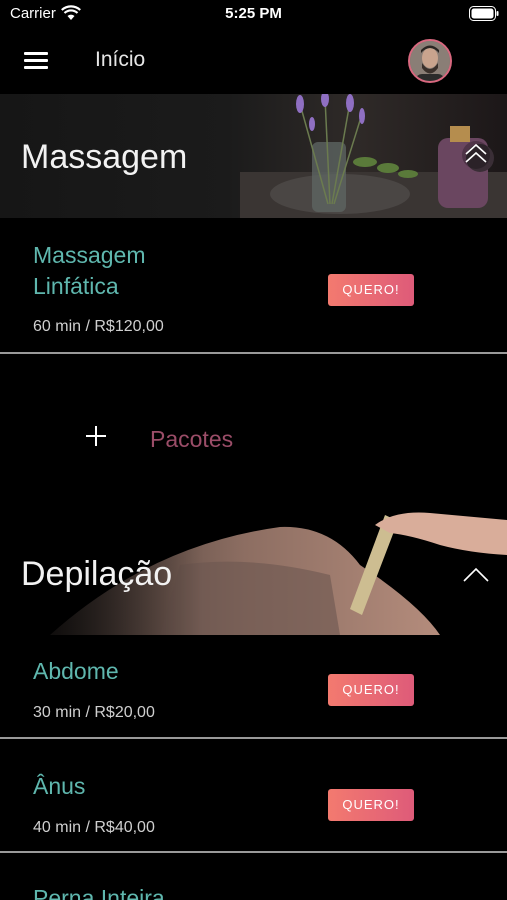  Describe the element at coordinates (484, 13) in the screenshot. I see `battery-icon` at that location.